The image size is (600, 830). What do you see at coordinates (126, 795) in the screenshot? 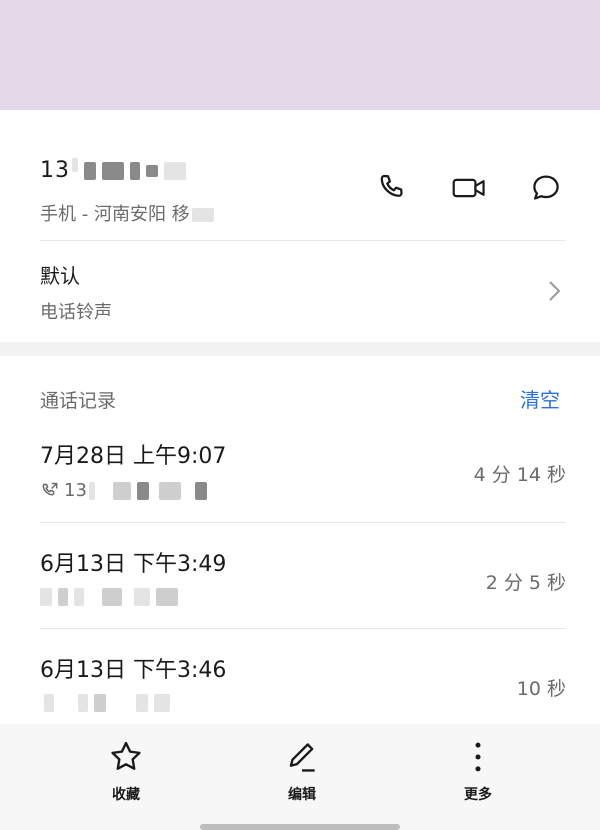
I see `favorite-label: 收藏` at bounding box center [126, 795].